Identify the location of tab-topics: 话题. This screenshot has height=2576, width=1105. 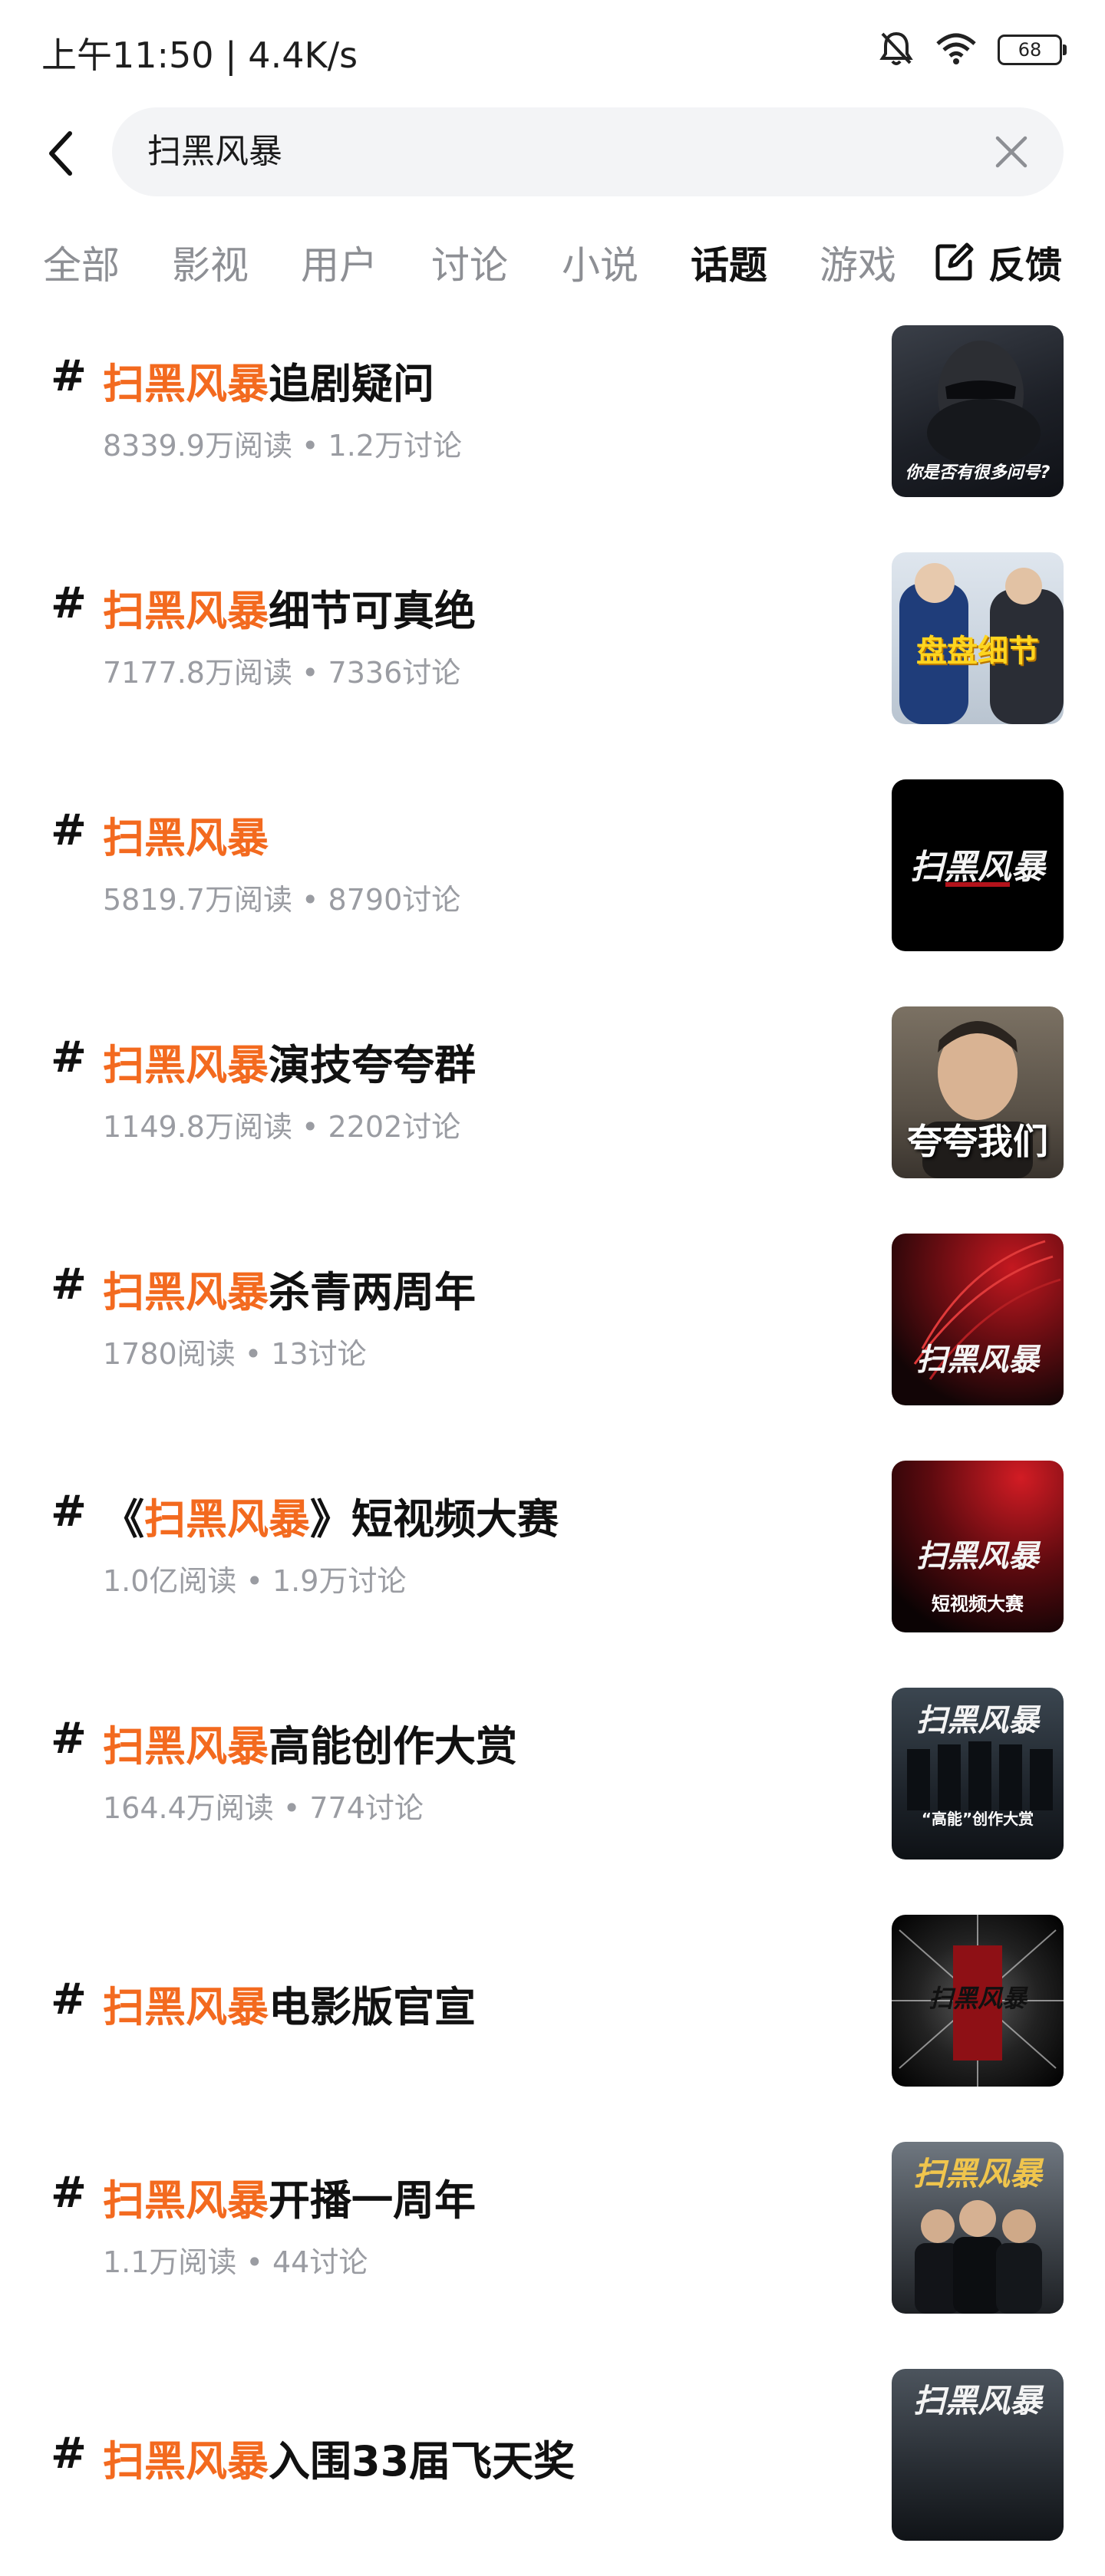
(729, 262).